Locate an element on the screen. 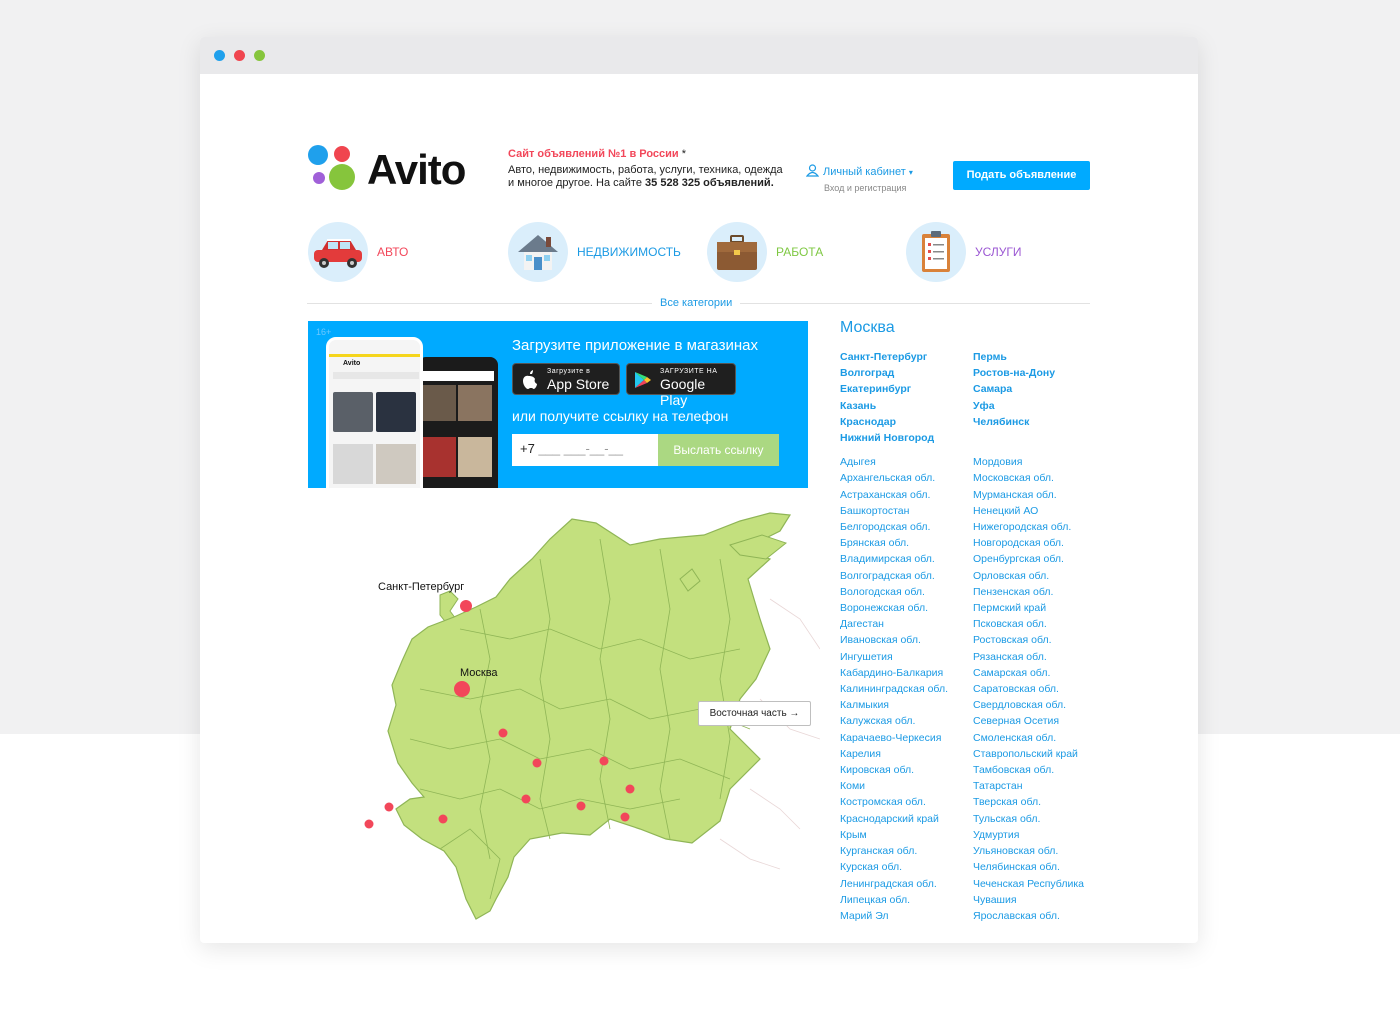 This screenshot has width=1400, height=1022. region-link: Ингушетия is located at coordinates (906, 657).